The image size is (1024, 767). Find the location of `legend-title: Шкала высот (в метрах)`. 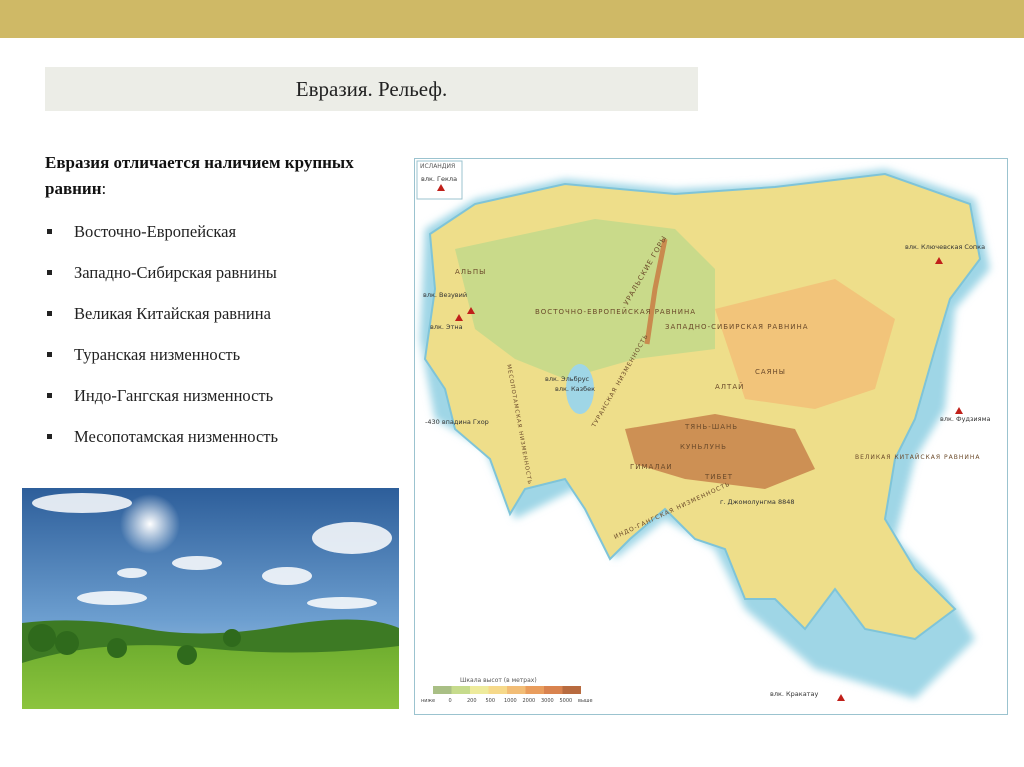

legend-title: Шкала высот (в метрах) is located at coordinates (498, 680).